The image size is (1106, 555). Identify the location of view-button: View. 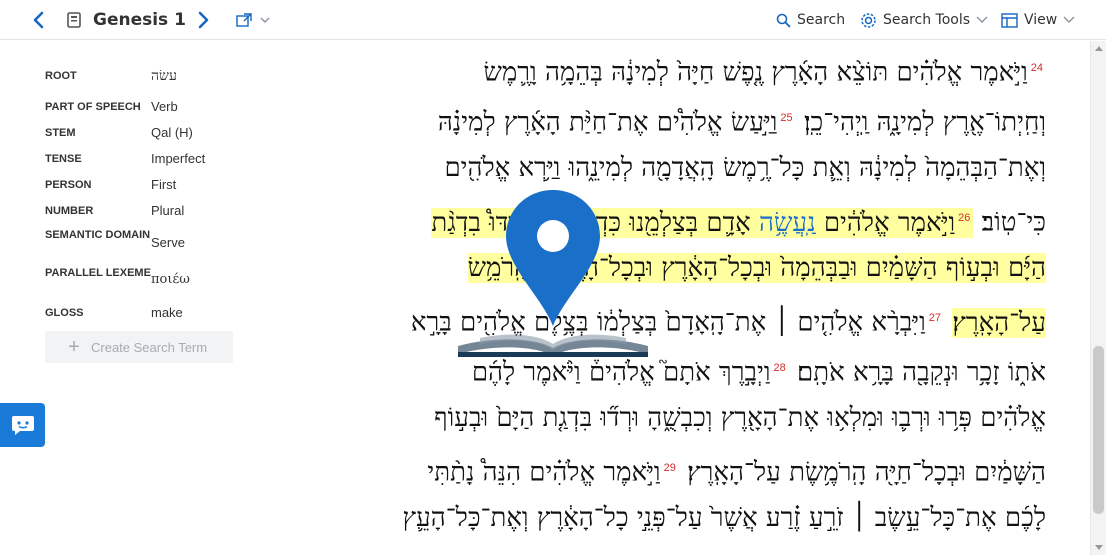
(1038, 20).